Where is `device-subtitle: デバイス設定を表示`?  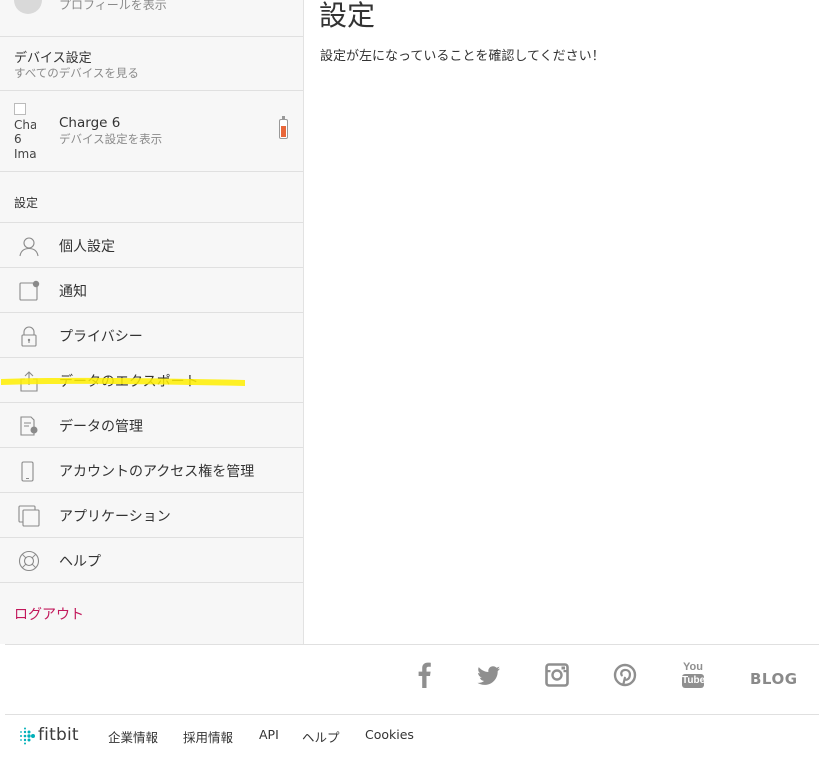 device-subtitle: デバイス設定を表示 is located at coordinates (111, 139).